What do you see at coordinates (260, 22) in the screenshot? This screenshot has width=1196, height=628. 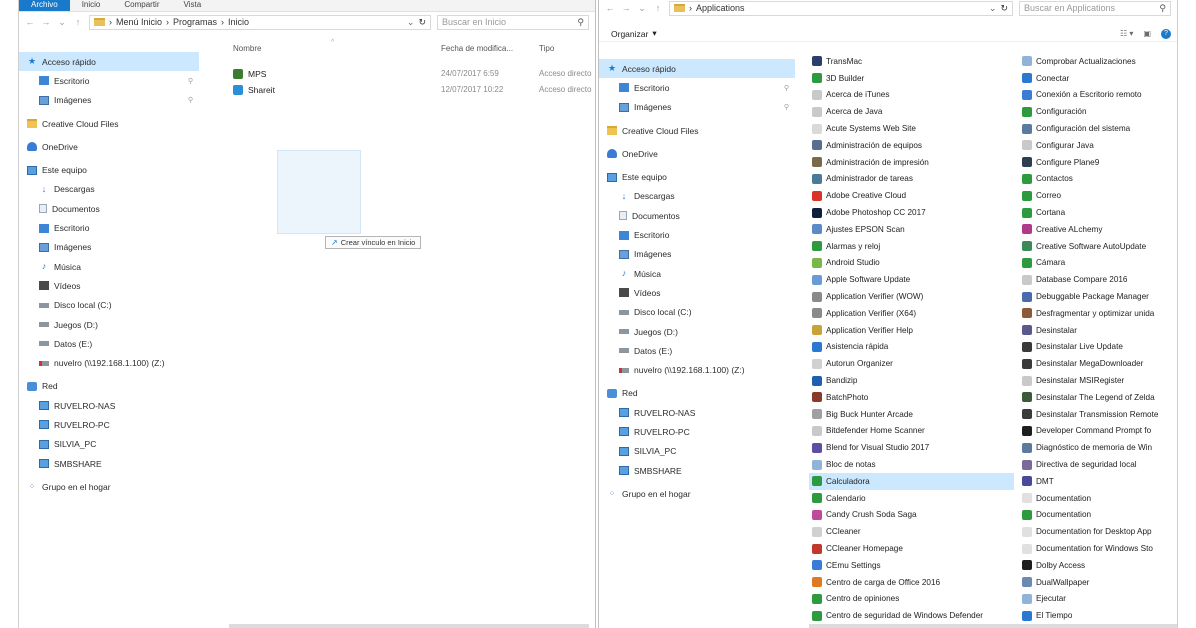 I see `path-box: › Menú Inicio › Programas › Inicio ⌄ ↻` at bounding box center [260, 22].